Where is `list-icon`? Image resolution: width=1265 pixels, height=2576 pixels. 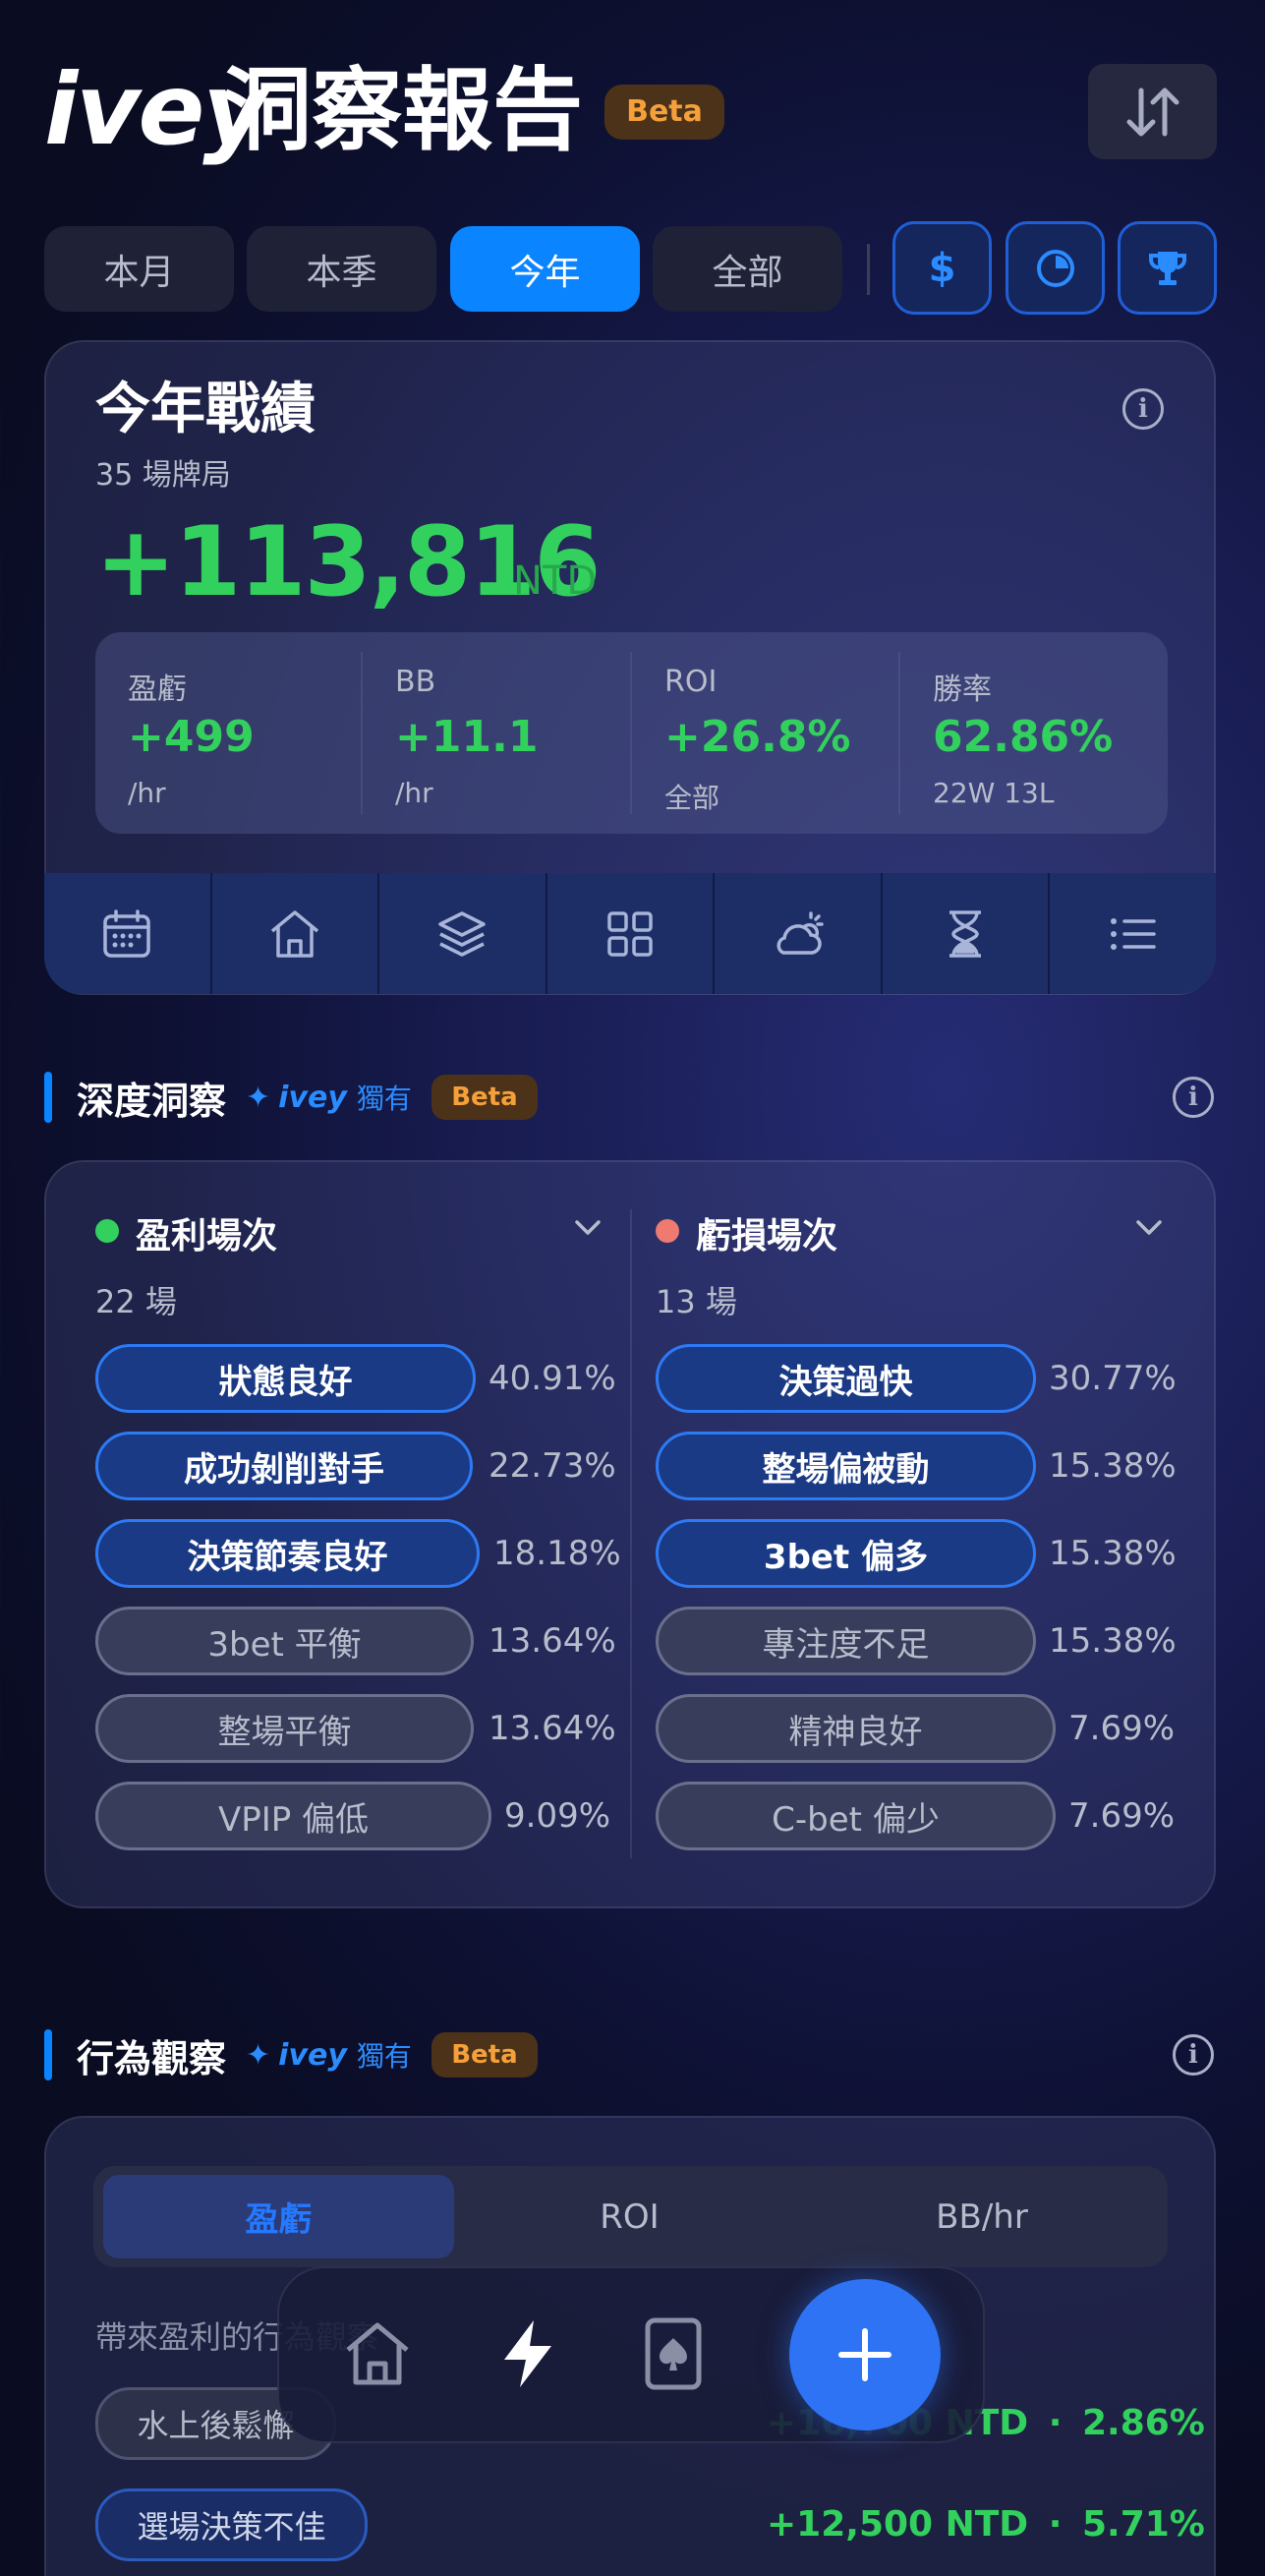 list-icon is located at coordinates (1133, 933).